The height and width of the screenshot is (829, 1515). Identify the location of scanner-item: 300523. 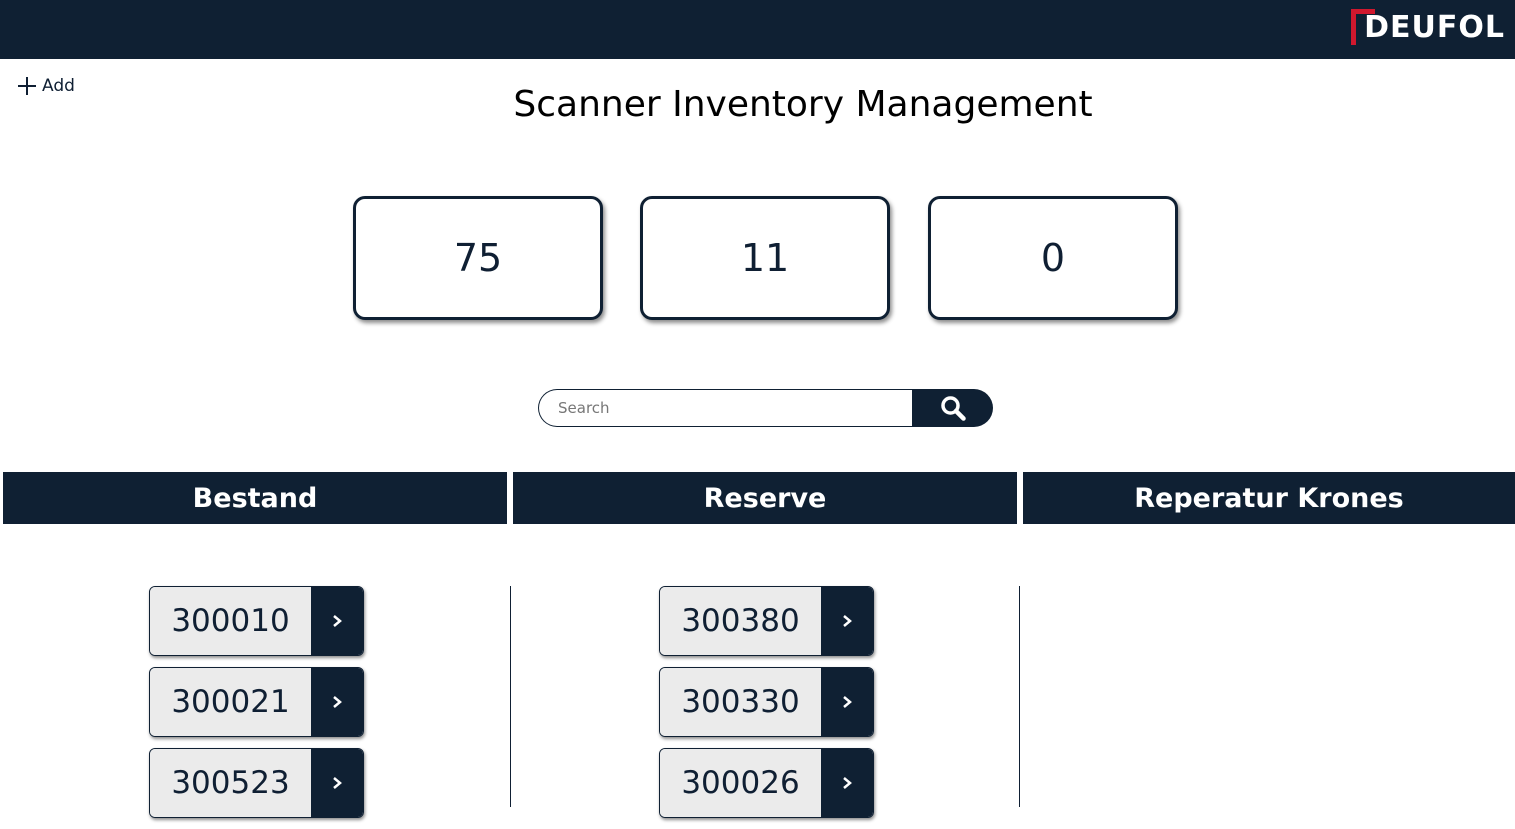
(256, 783).